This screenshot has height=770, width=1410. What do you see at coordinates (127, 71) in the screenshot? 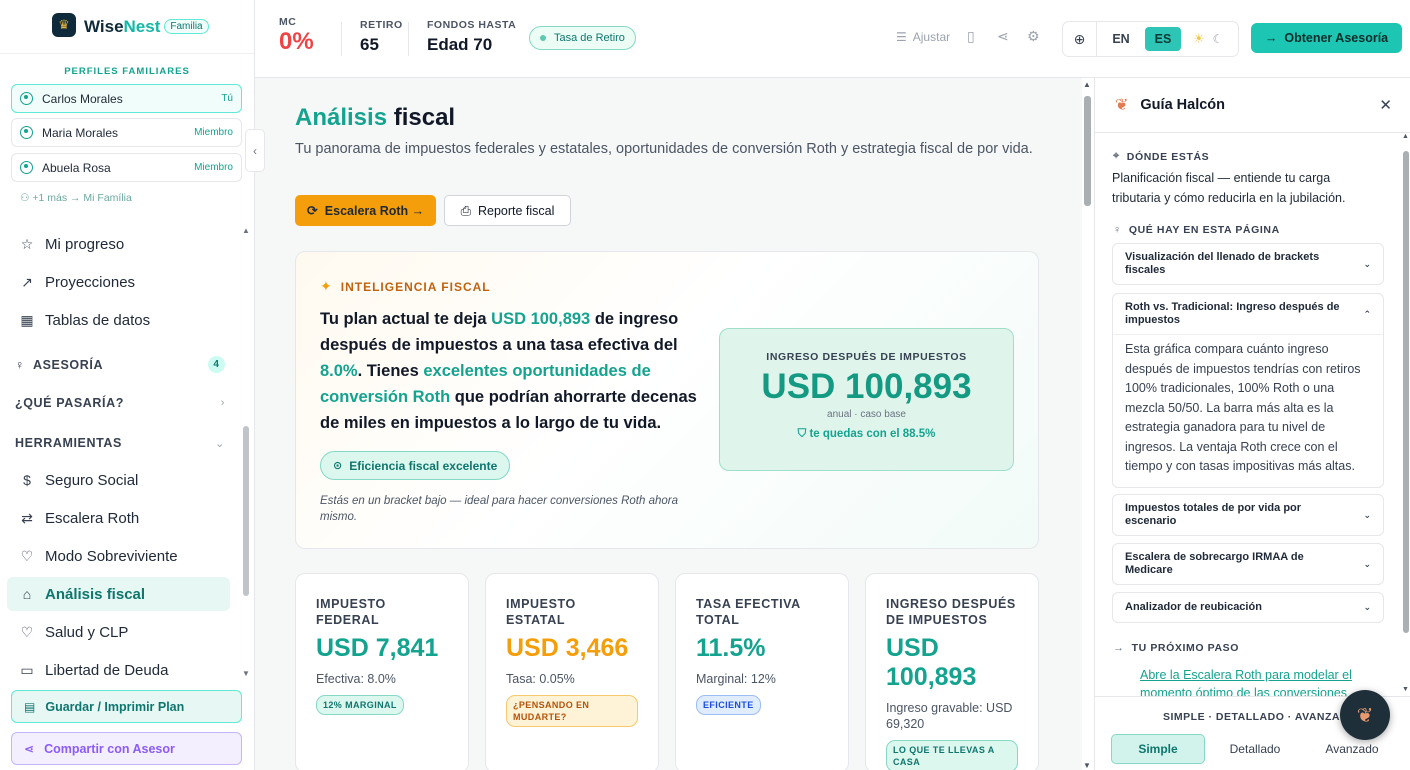
I see `family-profiles-title: PERFILES FAMILIARES` at bounding box center [127, 71].